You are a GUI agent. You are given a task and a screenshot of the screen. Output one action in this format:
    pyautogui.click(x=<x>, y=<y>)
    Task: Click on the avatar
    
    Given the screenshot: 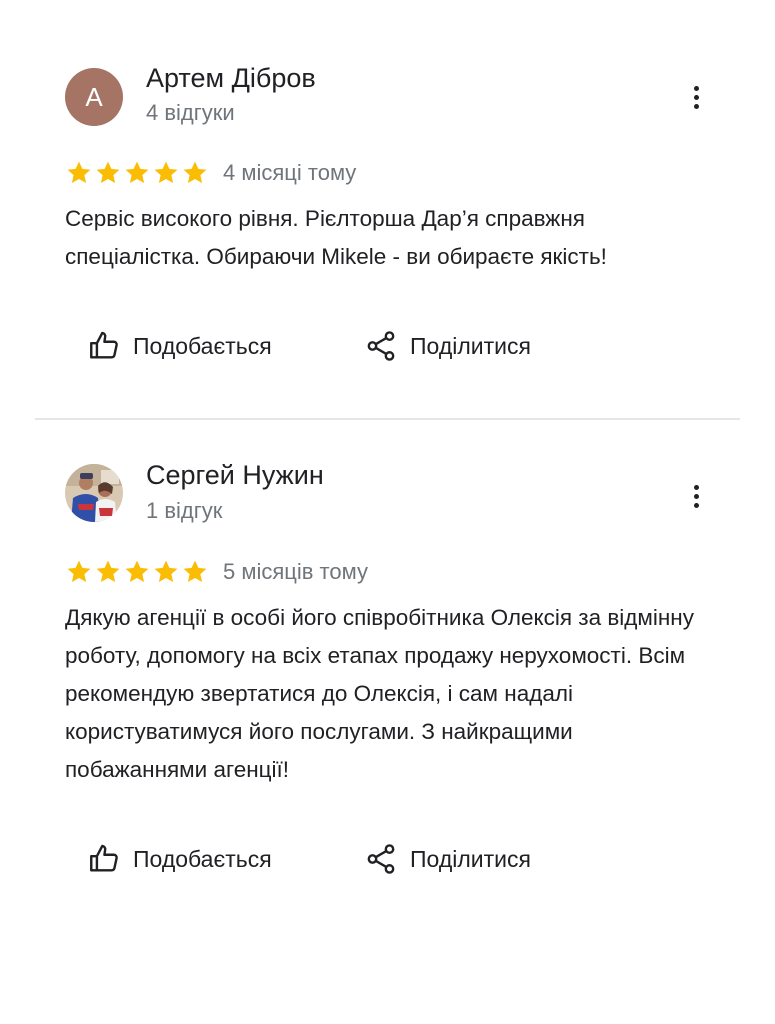 What is the action you would take?
    pyautogui.click(x=94, y=493)
    